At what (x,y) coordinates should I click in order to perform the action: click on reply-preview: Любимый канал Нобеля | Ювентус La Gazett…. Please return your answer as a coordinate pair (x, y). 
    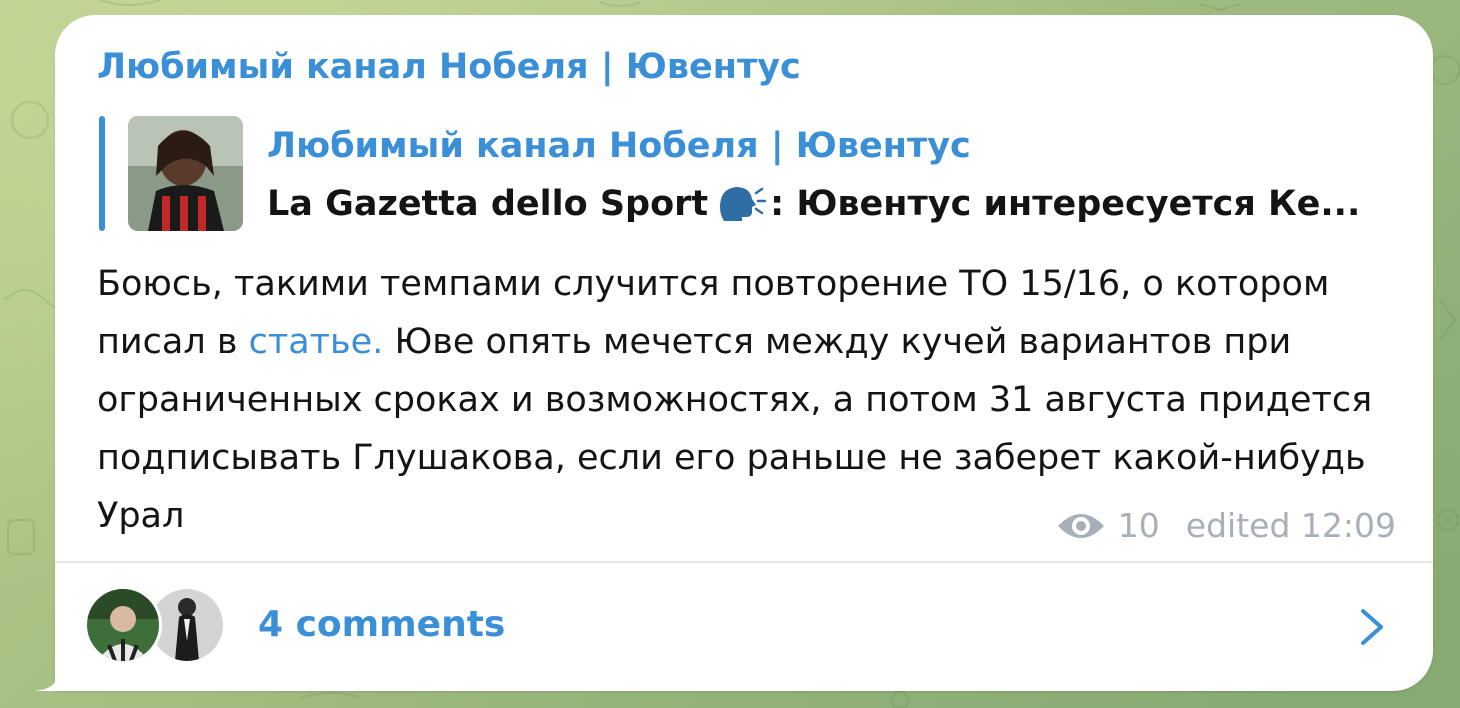
    Looking at the image, I should click on (749, 173).